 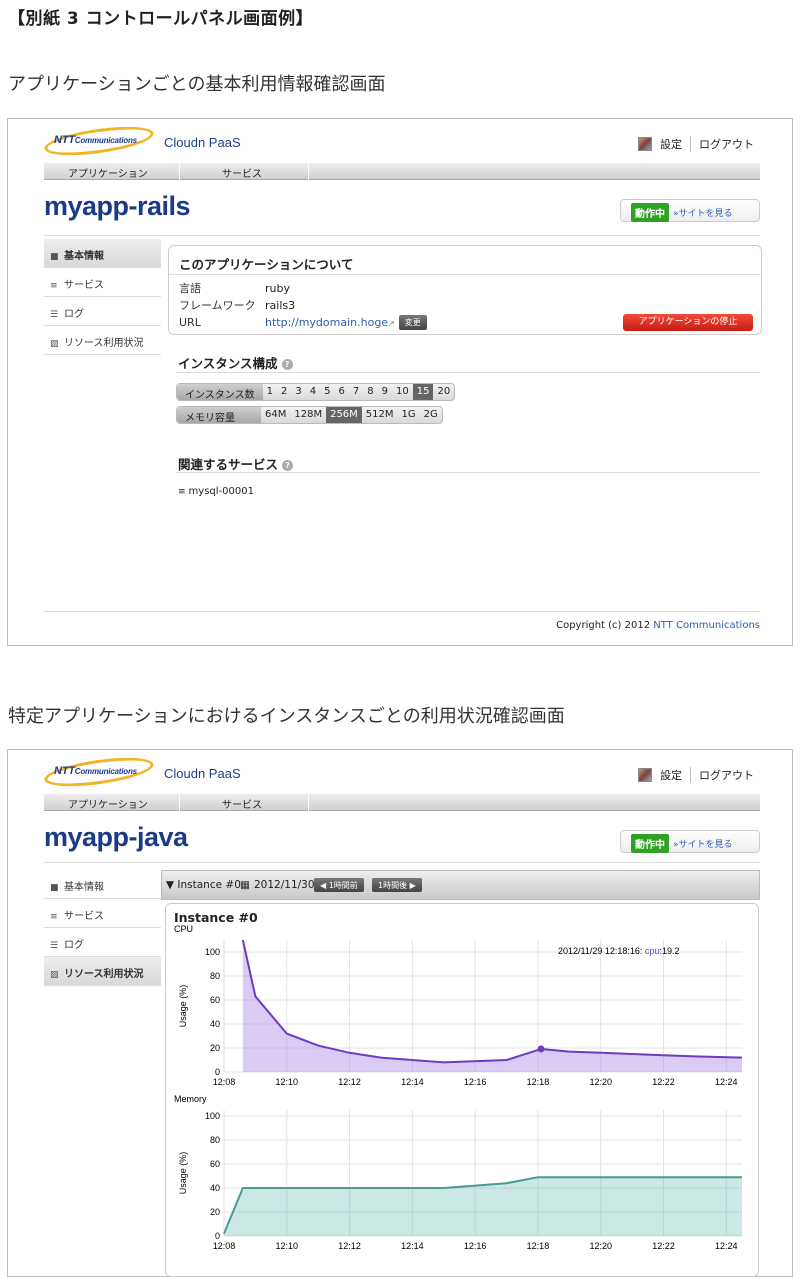 What do you see at coordinates (313, 392) in the screenshot?
I see `instance-count-option: 4` at bounding box center [313, 392].